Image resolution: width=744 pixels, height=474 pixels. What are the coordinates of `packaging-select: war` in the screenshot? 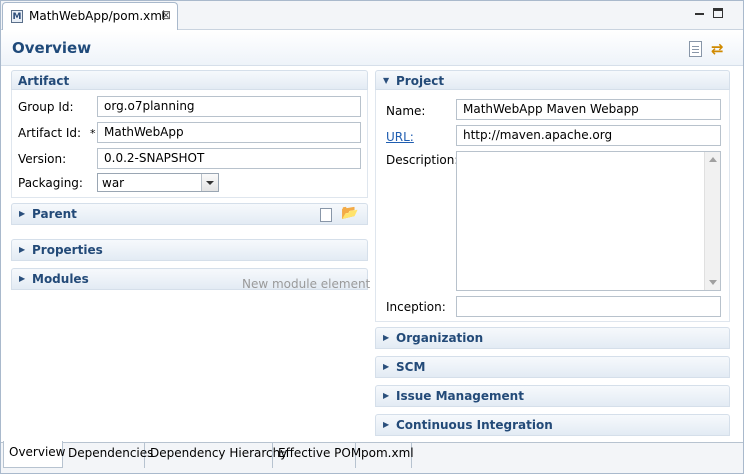 It's located at (158, 182).